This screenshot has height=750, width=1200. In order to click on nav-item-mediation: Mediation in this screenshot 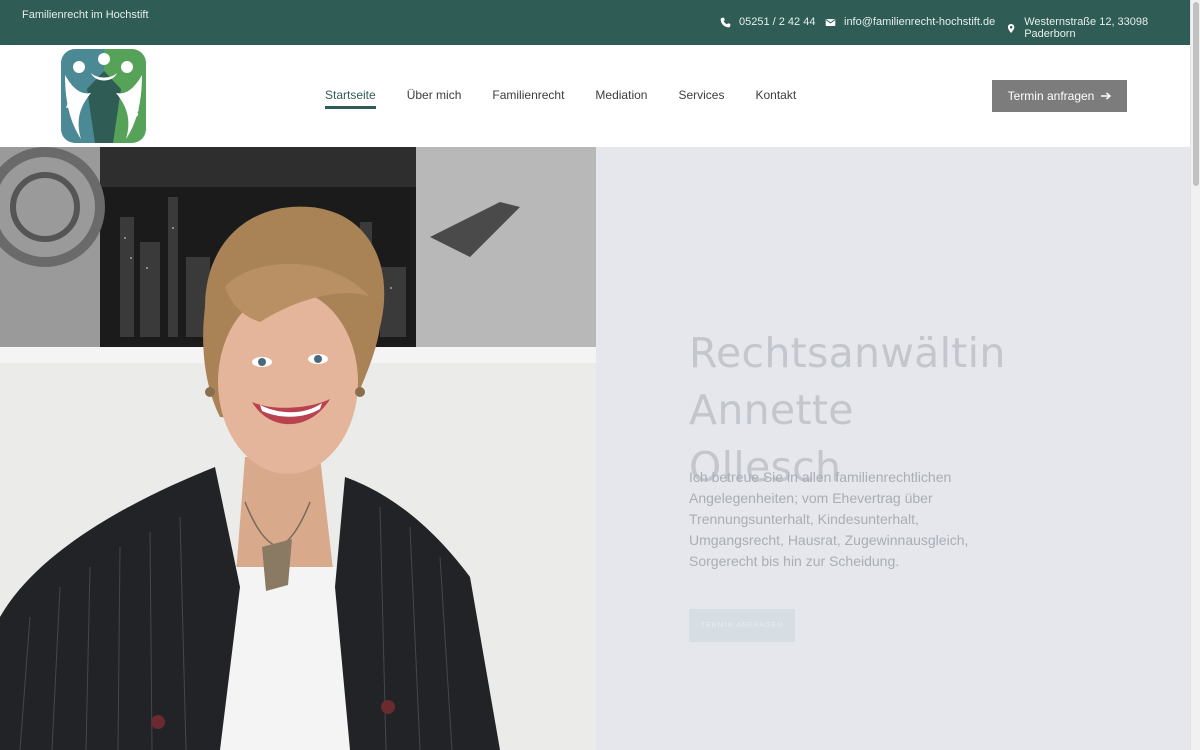, I will do `click(621, 98)`.